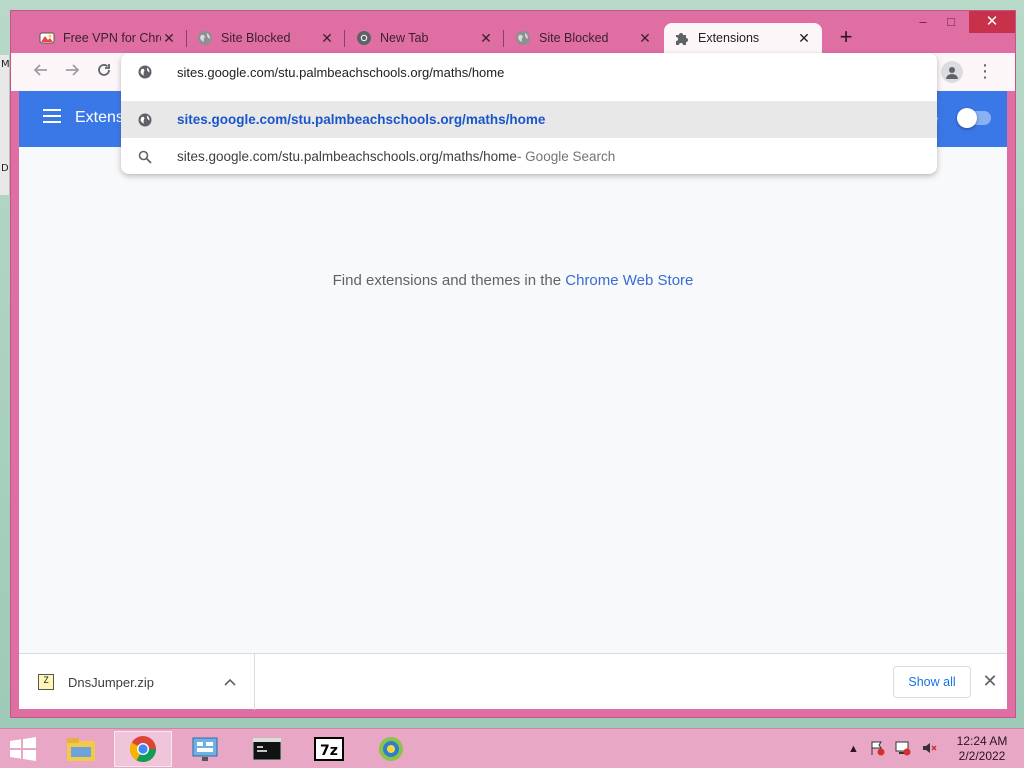  I want to click on file-explorer-icon, so click(81, 749).